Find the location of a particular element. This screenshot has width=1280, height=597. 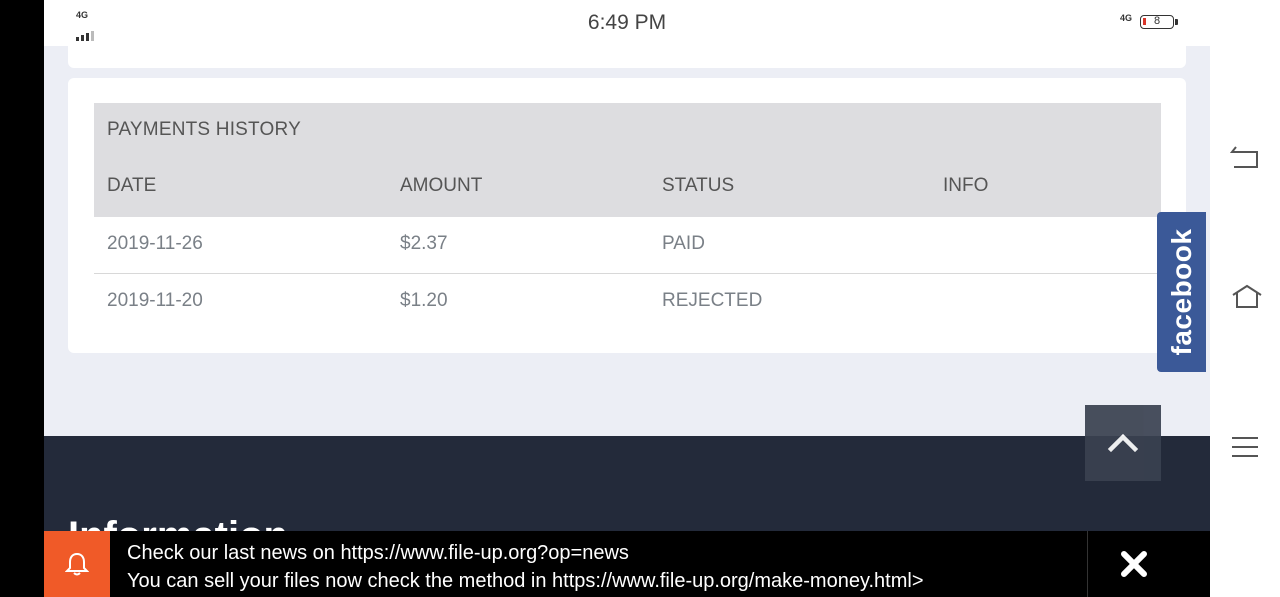

battery-icon: 8 is located at coordinates (1159, 22).